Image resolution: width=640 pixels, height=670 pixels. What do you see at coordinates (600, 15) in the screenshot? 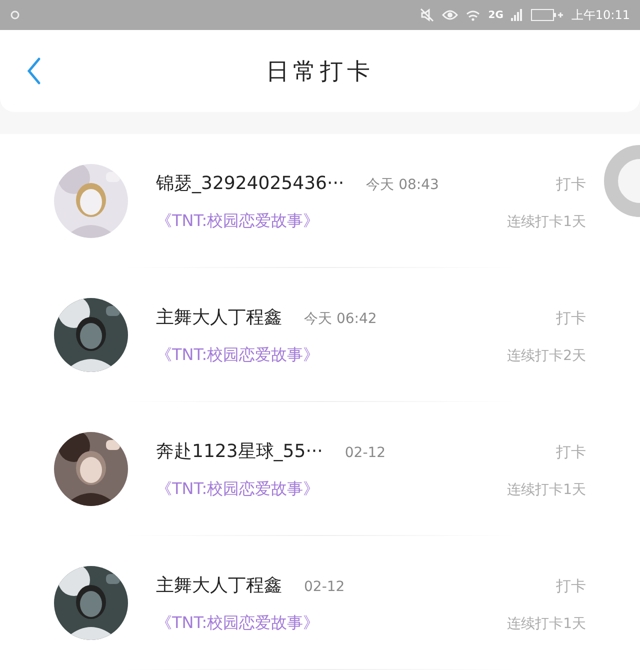
I see `clock: 上午10:11` at bounding box center [600, 15].